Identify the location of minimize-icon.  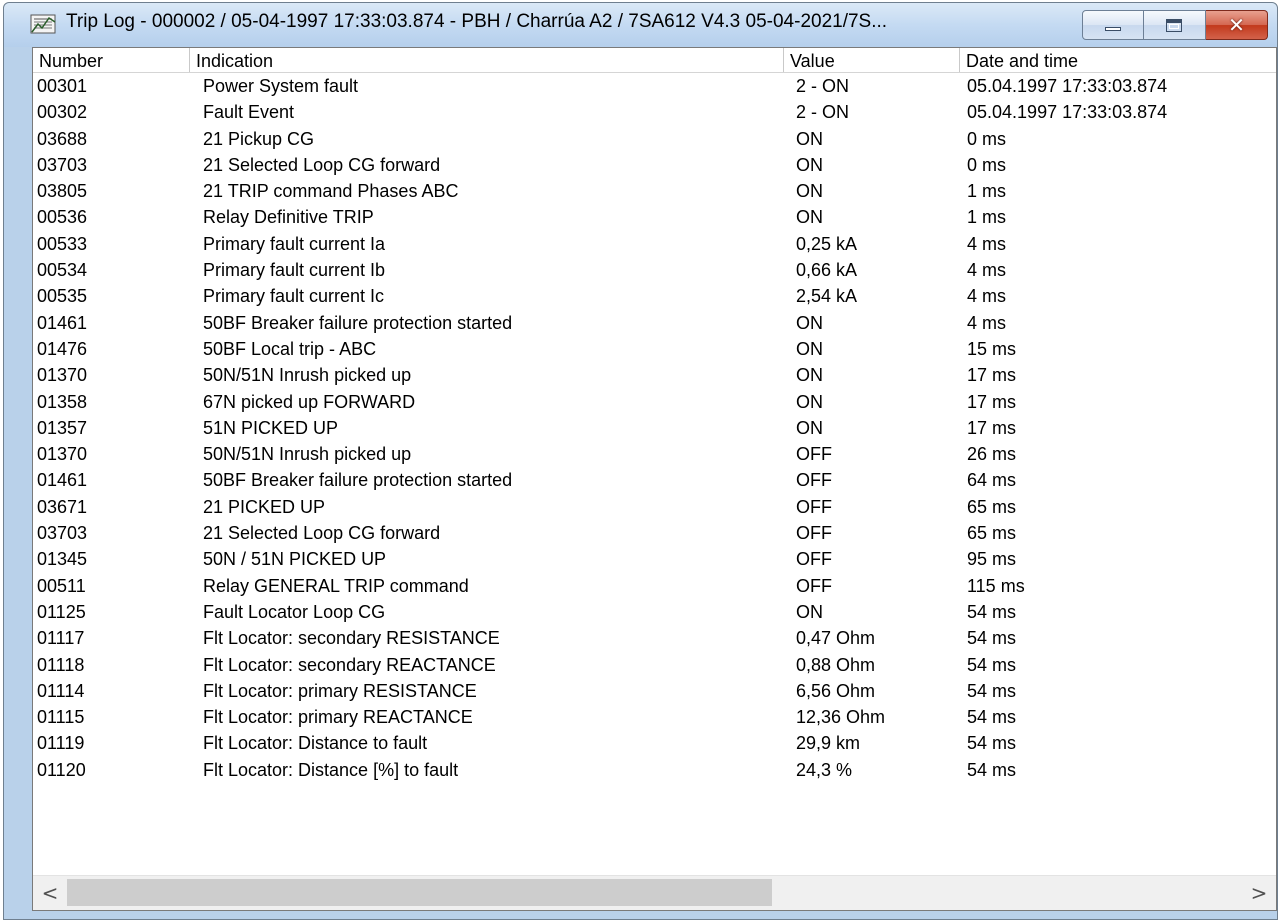
(1113, 29).